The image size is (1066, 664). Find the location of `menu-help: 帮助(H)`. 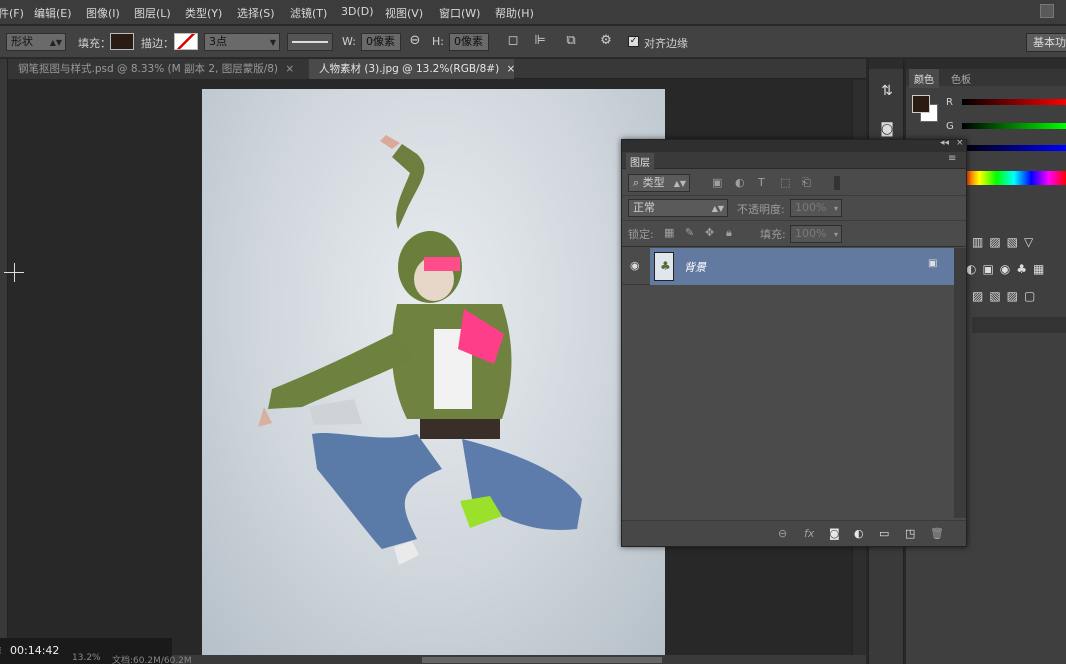

menu-help: 帮助(H) is located at coordinates (514, 13).